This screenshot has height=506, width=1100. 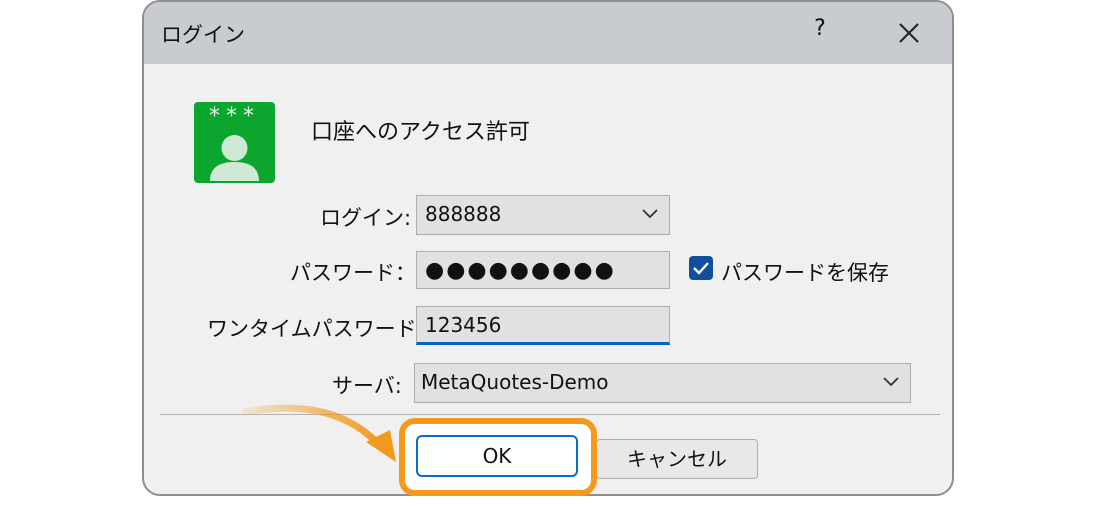 I want to click on password-value: ●●●●●●●●●, so click(x=520, y=270).